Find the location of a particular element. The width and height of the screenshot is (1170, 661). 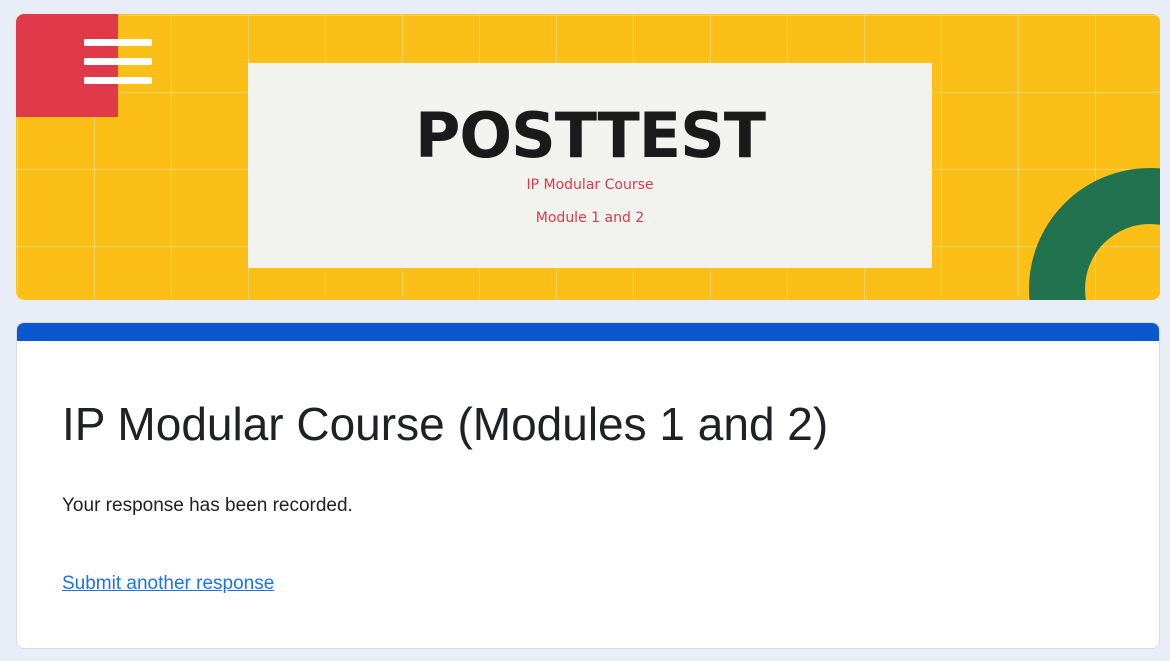

banner-subtitle-line2: Module 1 and 2 is located at coordinates (590, 218).